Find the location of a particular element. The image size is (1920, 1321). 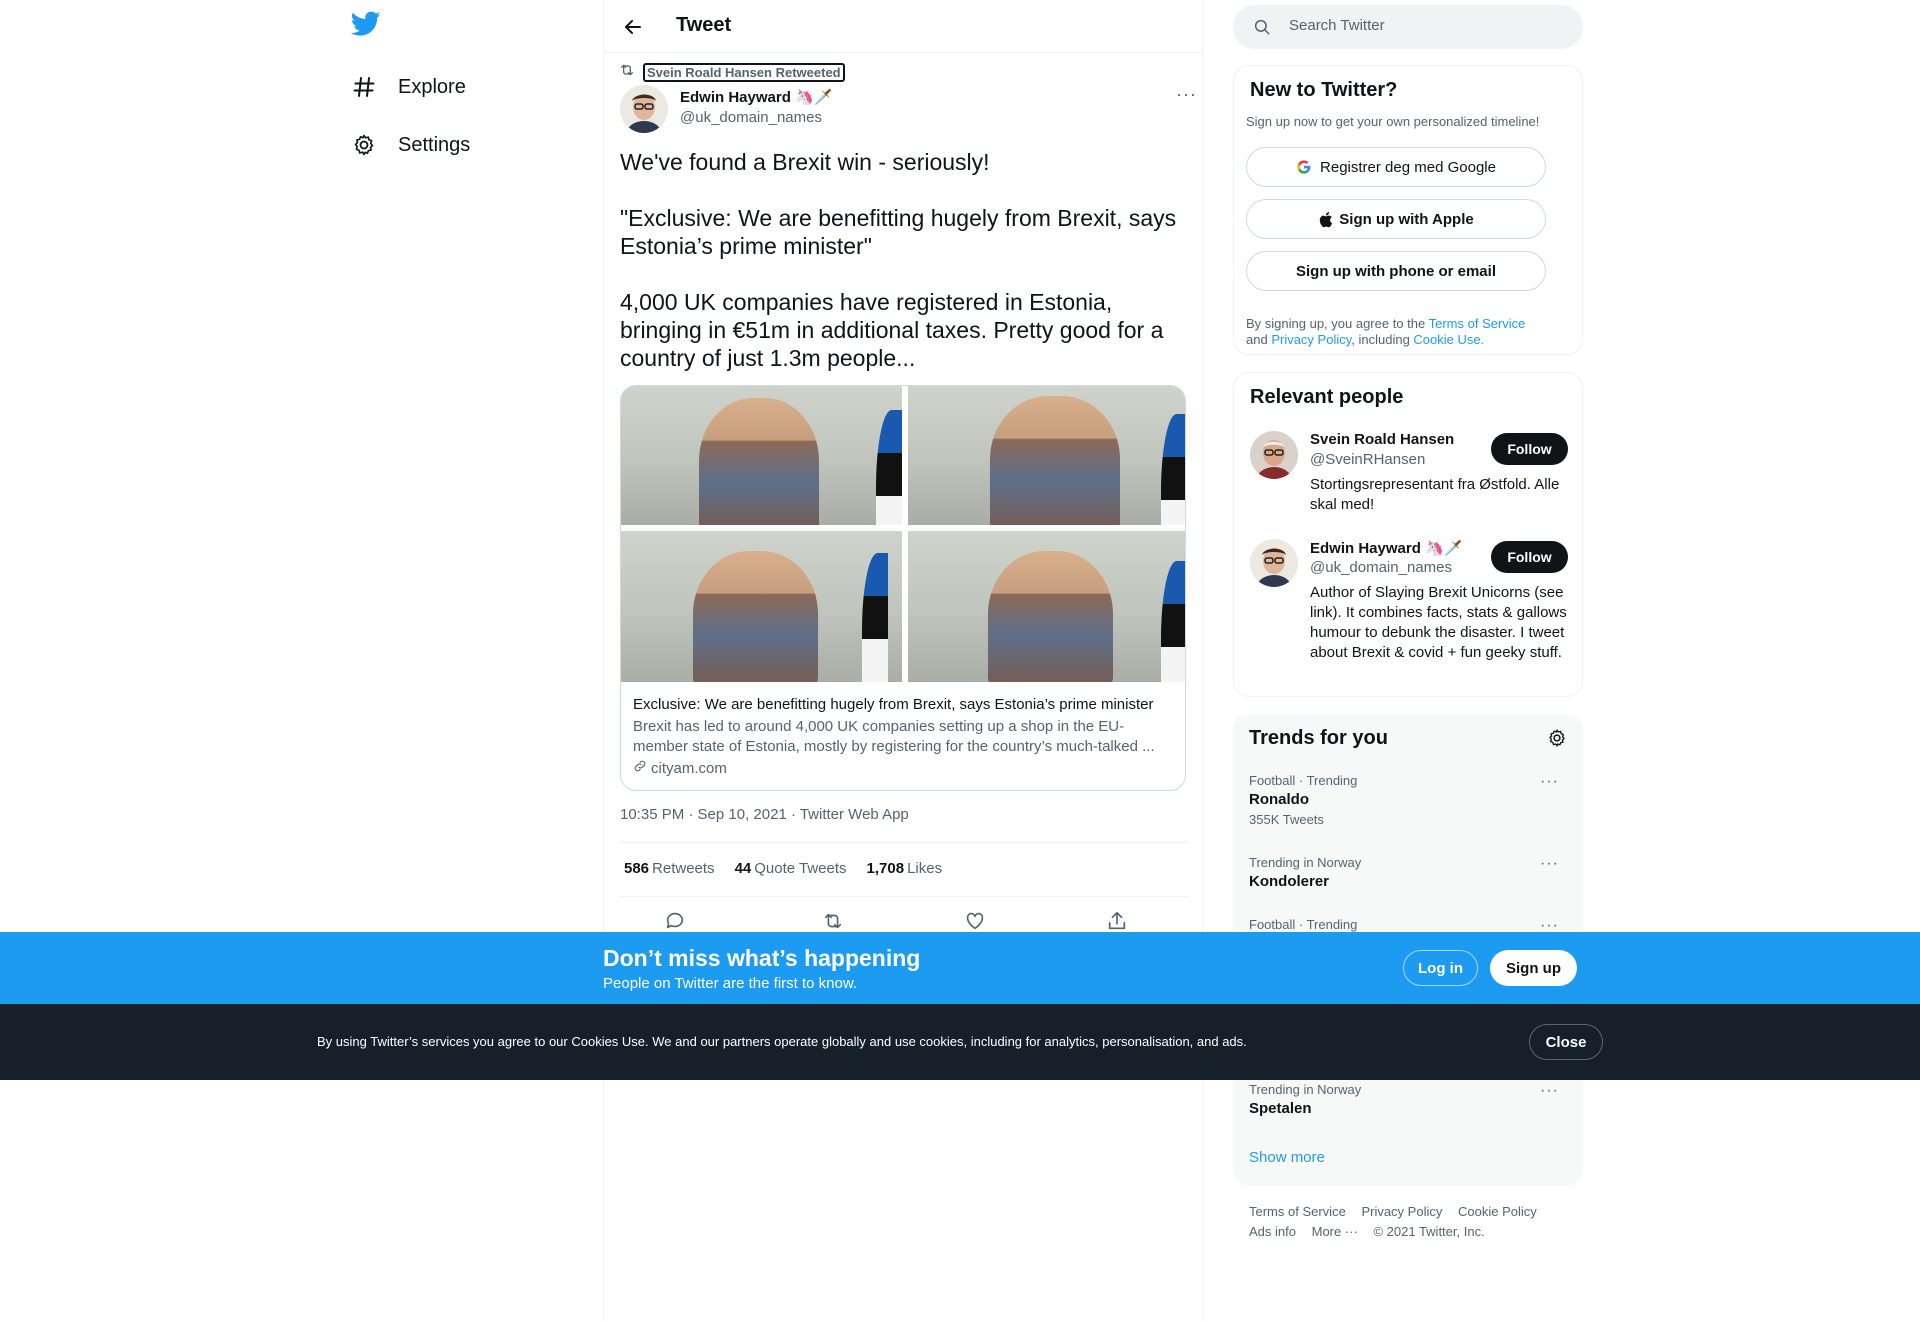

terms-link: Terms of Service is located at coordinates (1477, 323).